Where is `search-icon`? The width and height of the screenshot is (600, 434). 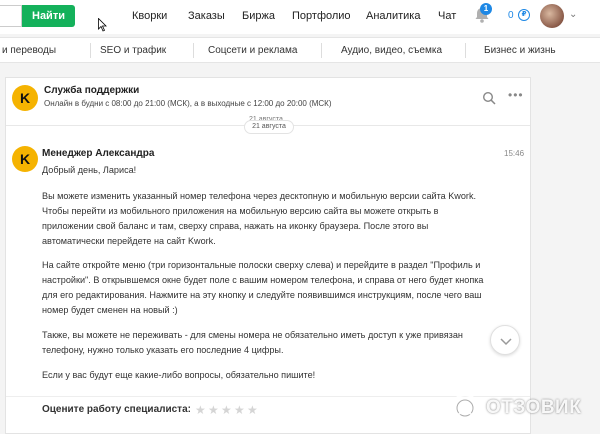
search-icon is located at coordinates (489, 98).